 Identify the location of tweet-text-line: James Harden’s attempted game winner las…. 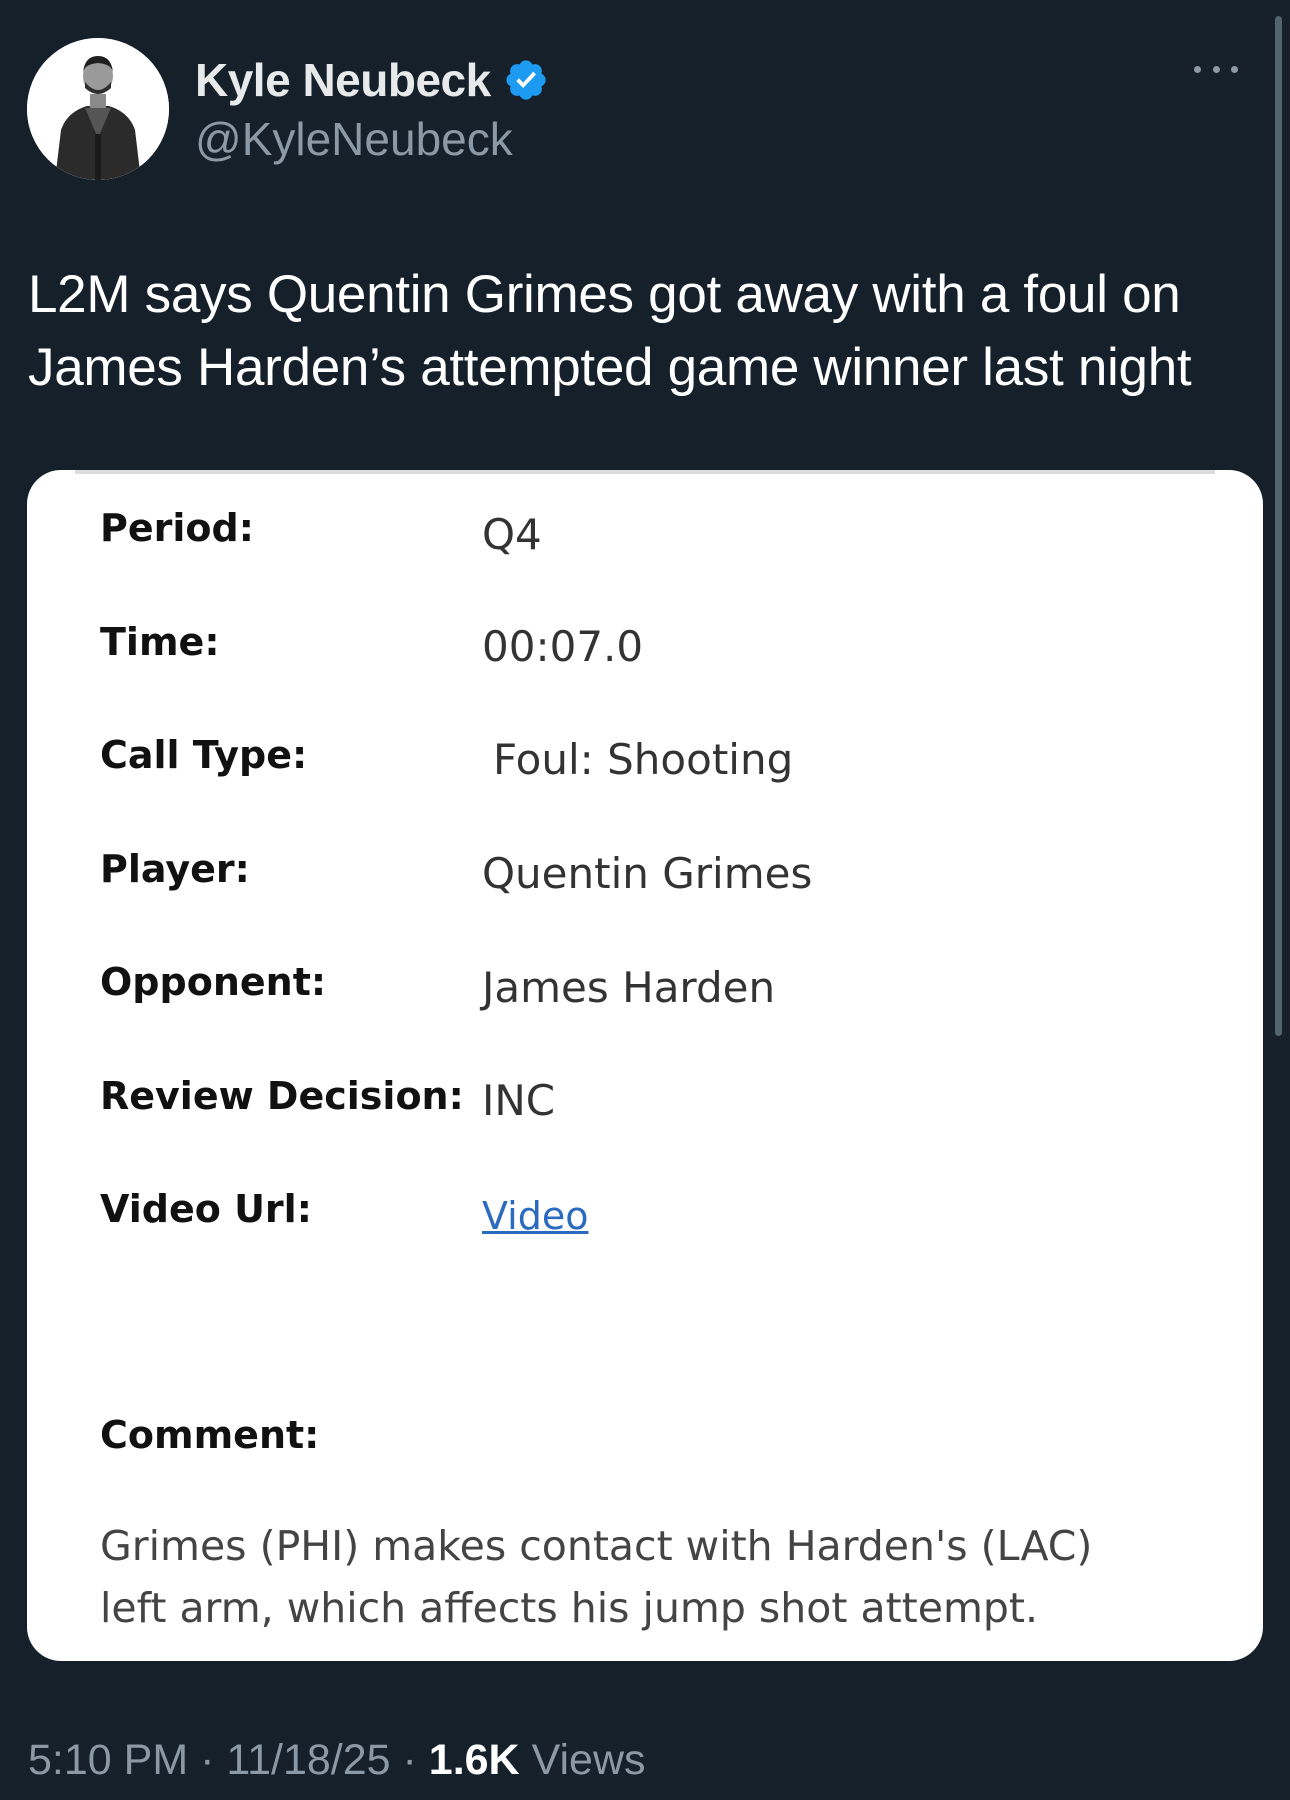
(610, 367).